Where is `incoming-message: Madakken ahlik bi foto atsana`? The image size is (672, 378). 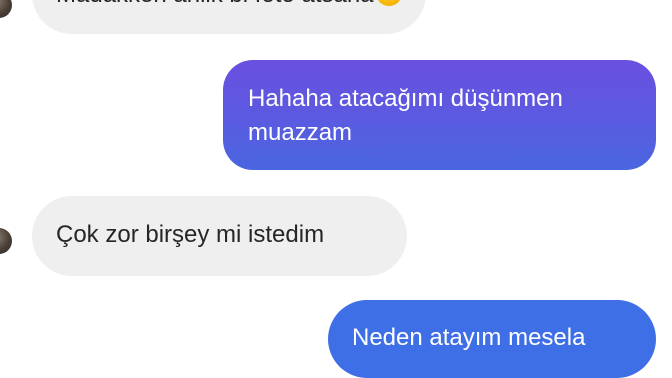
incoming-message: Madakken ahlik bi foto atsana is located at coordinates (229, 17).